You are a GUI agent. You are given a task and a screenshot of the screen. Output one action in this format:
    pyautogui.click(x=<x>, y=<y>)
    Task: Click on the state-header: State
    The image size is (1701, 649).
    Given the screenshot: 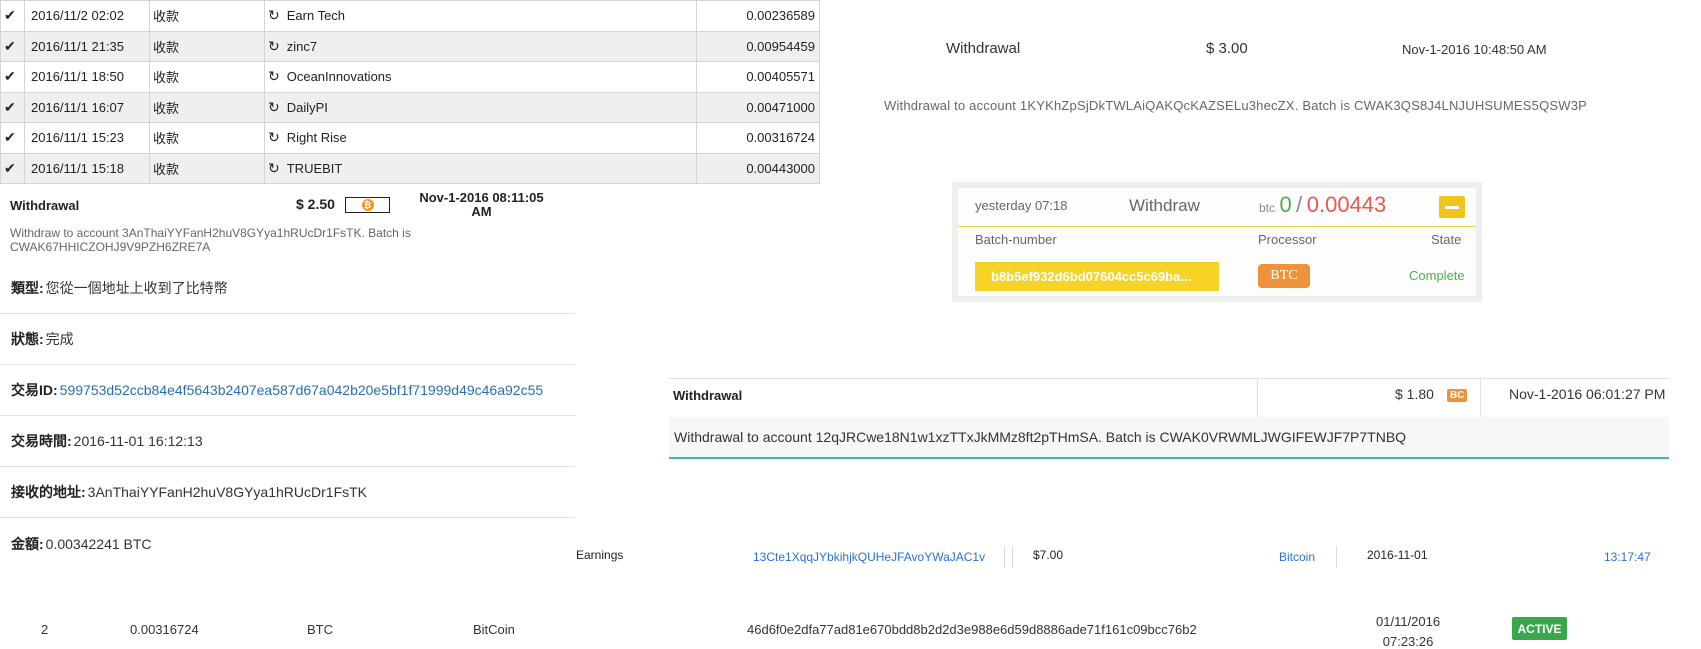 What is the action you would take?
    pyautogui.click(x=1446, y=239)
    